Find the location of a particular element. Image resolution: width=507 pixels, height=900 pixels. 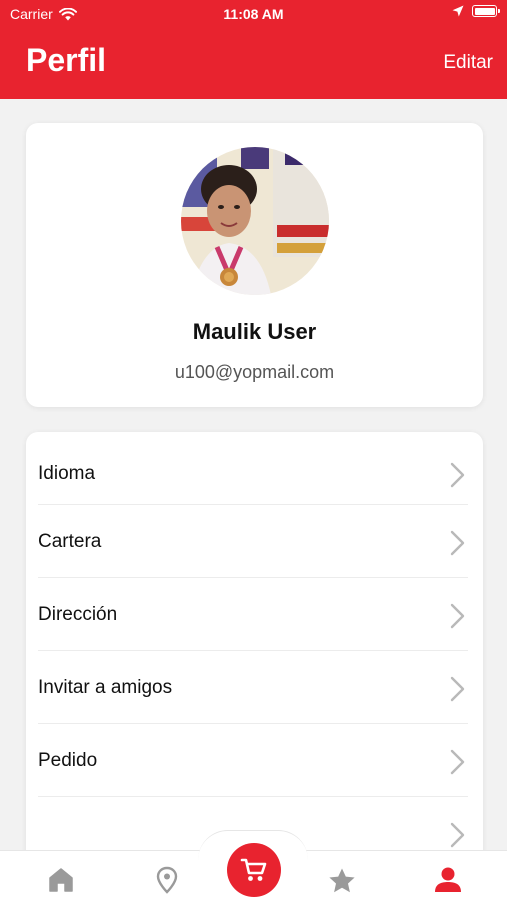

star-icon is located at coordinates (342, 880).